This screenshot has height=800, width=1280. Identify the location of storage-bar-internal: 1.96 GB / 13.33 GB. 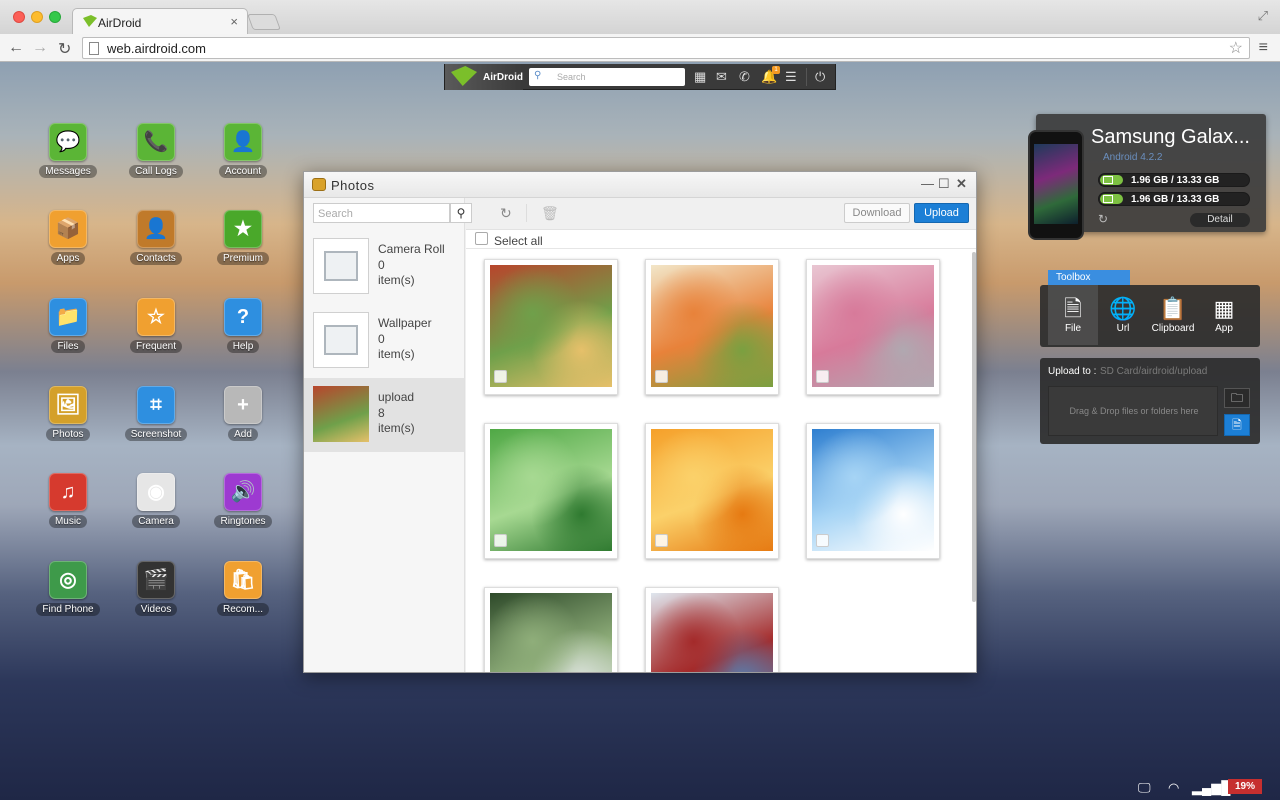
(1174, 180).